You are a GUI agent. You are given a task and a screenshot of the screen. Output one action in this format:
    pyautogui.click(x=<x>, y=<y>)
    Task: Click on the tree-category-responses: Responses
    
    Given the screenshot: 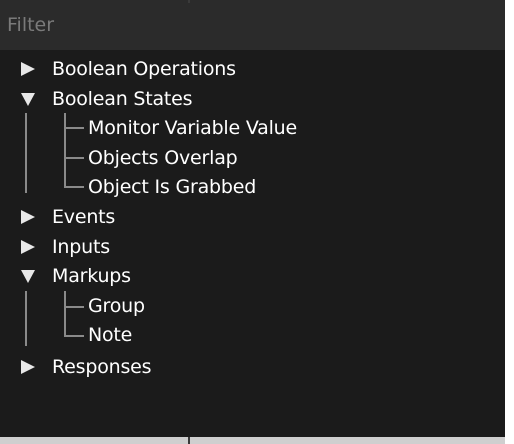 What is the action you would take?
    pyautogui.click(x=252, y=367)
    